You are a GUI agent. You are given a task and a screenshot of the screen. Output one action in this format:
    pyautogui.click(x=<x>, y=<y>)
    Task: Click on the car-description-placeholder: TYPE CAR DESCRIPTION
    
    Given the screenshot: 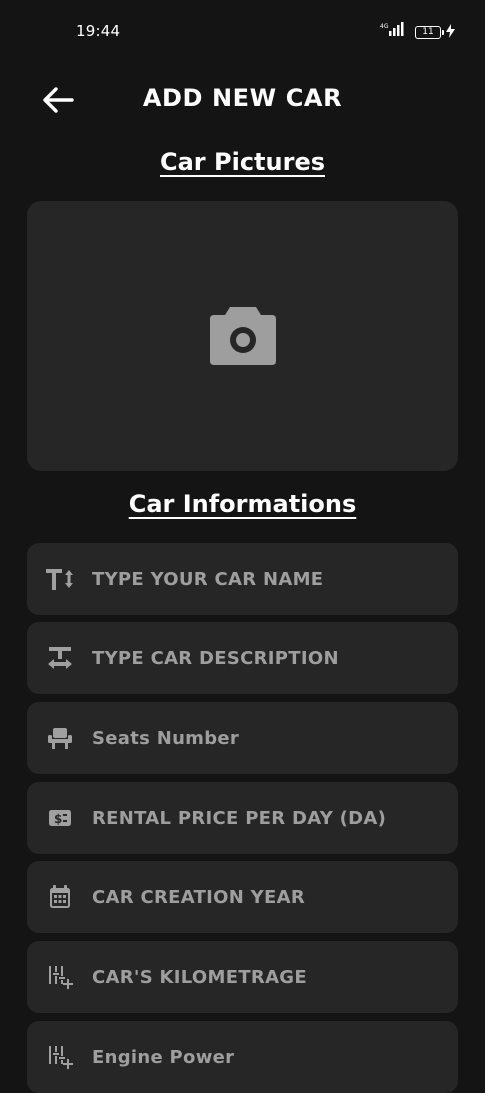 What is the action you would take?
    pyautogui.click(x=215, y=658)
    